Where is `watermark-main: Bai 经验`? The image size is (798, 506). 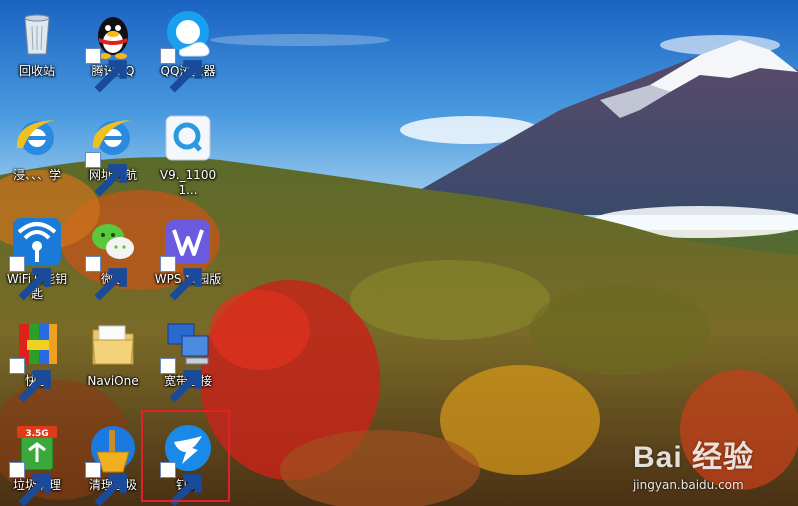 watermark-main: Bai 经验 is located at coordinates (693, 457).